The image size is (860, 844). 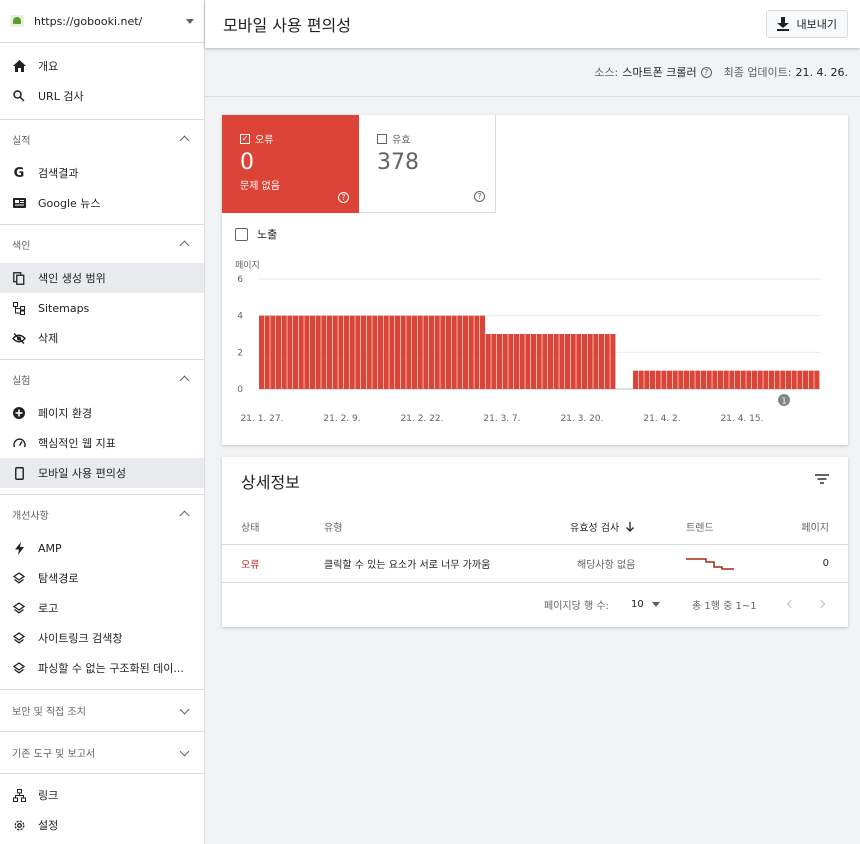 What do you see at coordinates (102, 825) in the screenshot?
I see `sidebar-item-settings: 설정` at bounding box center [102, 825].